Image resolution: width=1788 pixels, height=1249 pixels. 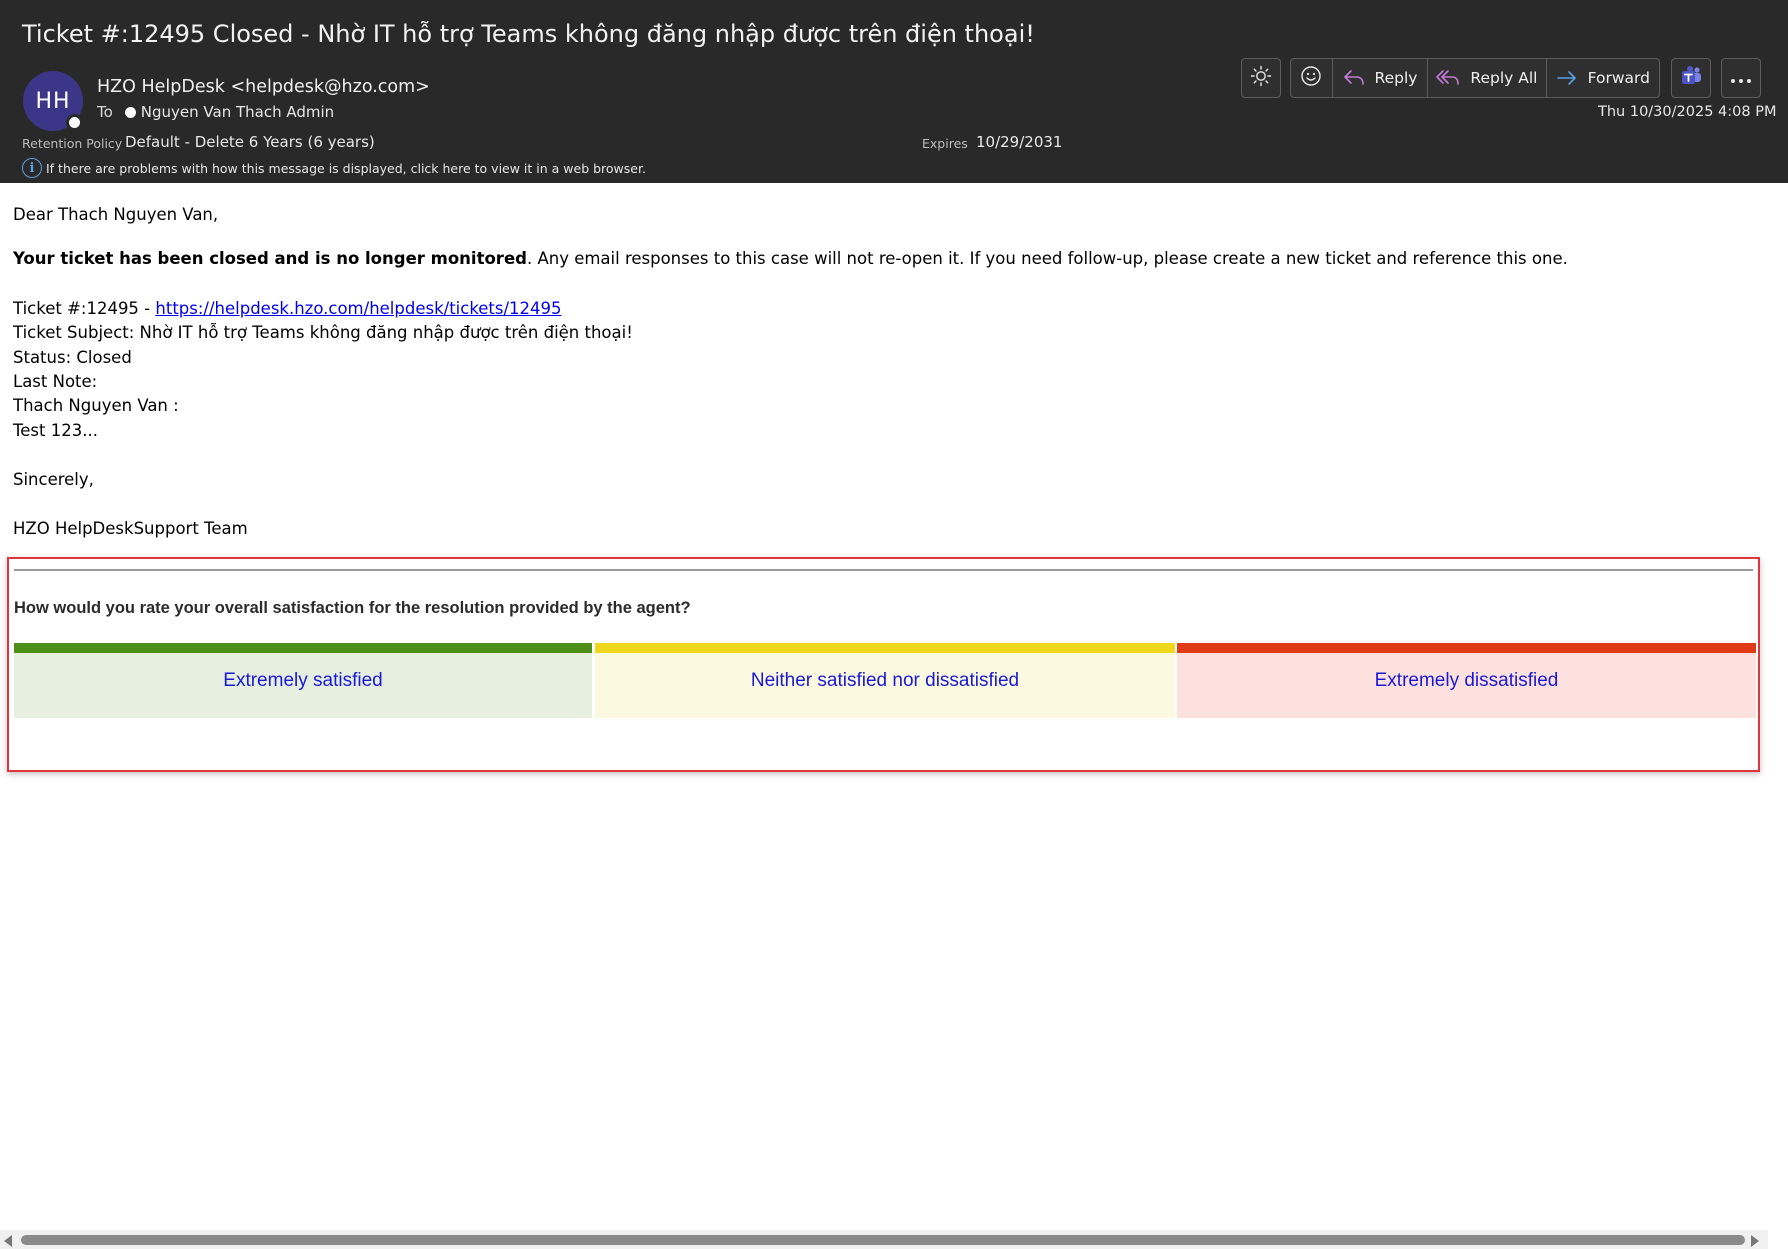 What do you see at coordinates (55, 381) in the screenshot?
I see `last-note-label: Last Note:` at bounding box center [55, 381].